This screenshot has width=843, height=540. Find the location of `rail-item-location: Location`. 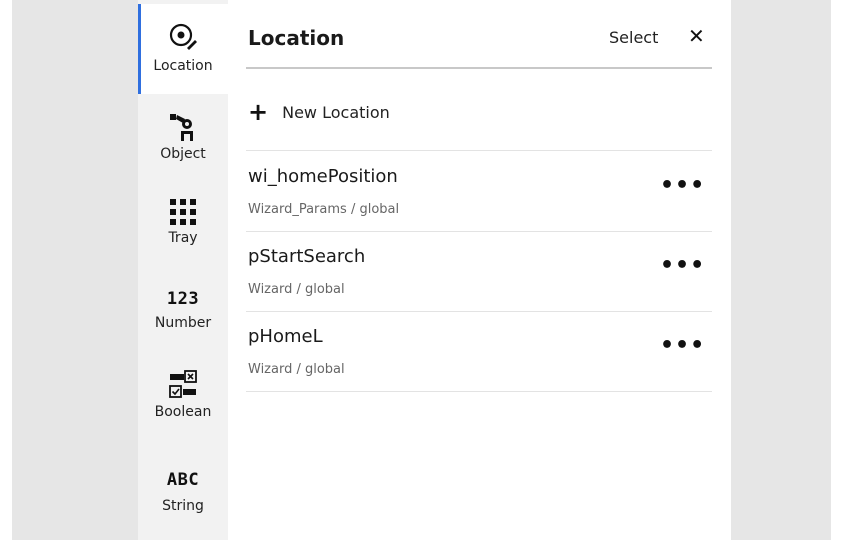

rail-item-location: Location is located at coordinates (183, 49).